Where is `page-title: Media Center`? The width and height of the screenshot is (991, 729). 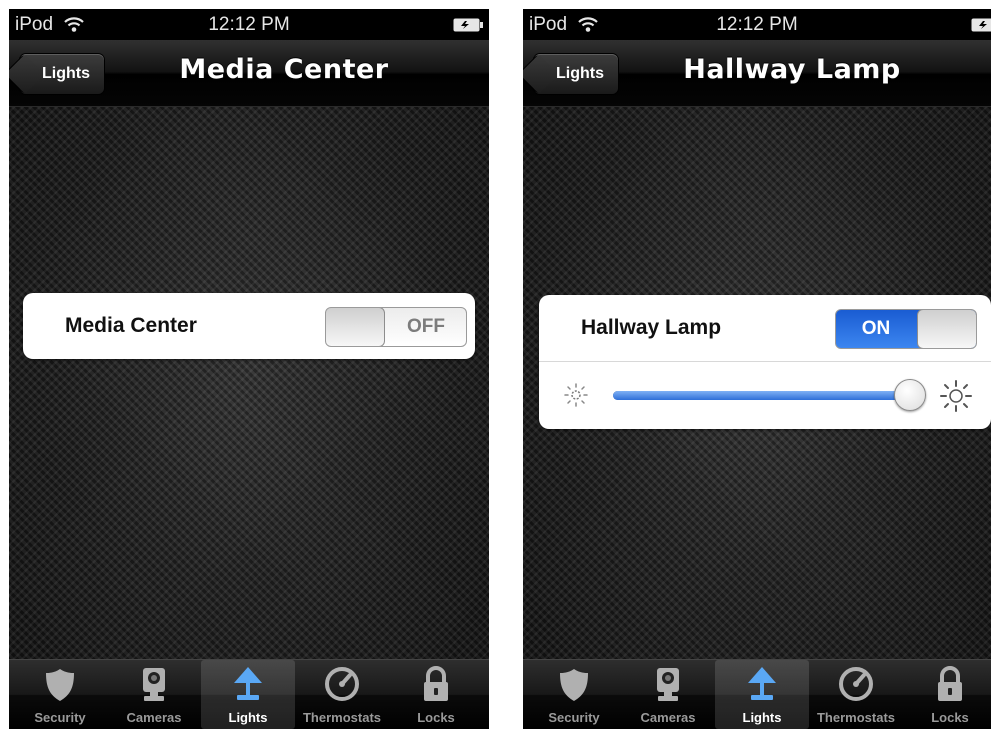
page-title: Media Center is located at coordinates (284, 69).